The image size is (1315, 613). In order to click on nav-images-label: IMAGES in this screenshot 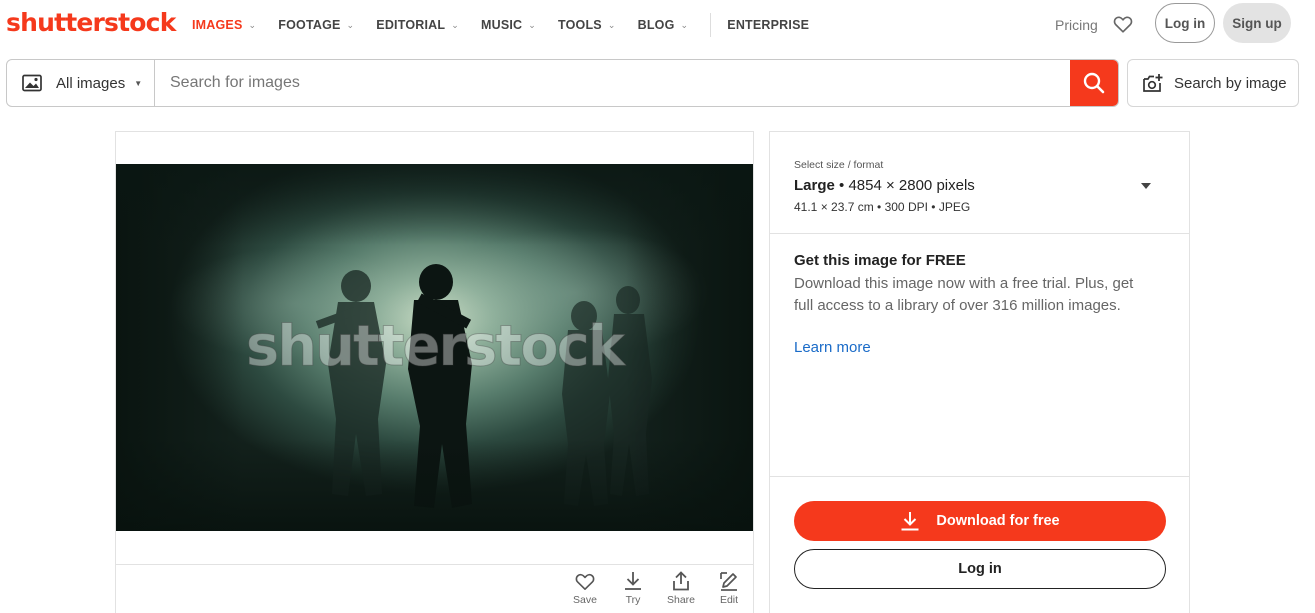, I will do `click(217, 25)`.